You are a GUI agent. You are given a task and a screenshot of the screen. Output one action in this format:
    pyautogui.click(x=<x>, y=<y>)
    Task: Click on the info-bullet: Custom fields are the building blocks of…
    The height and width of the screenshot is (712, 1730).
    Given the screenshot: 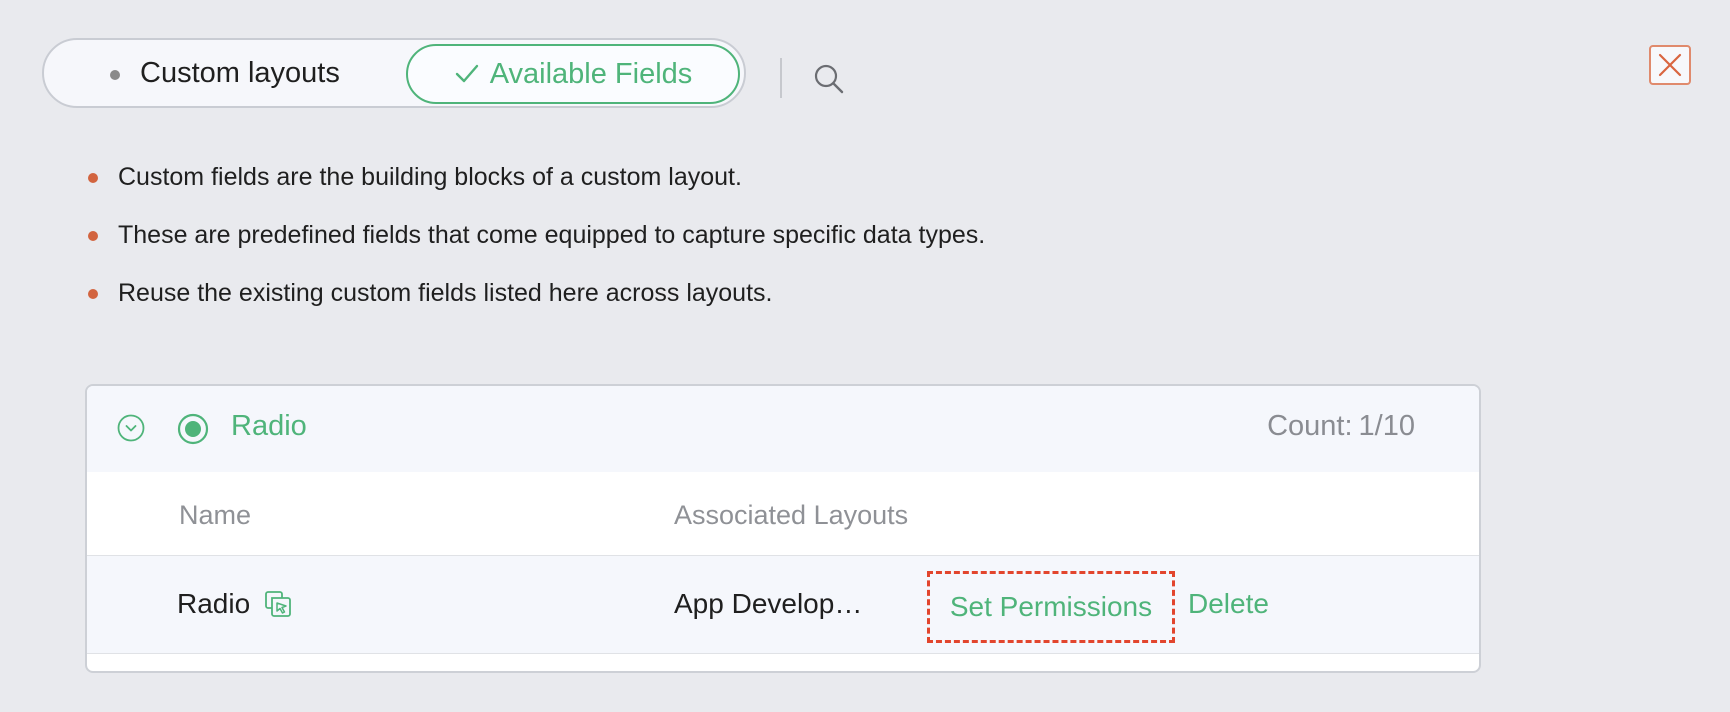 What is the action you would take?
    pyautogui.click(x=535, y=183)
    